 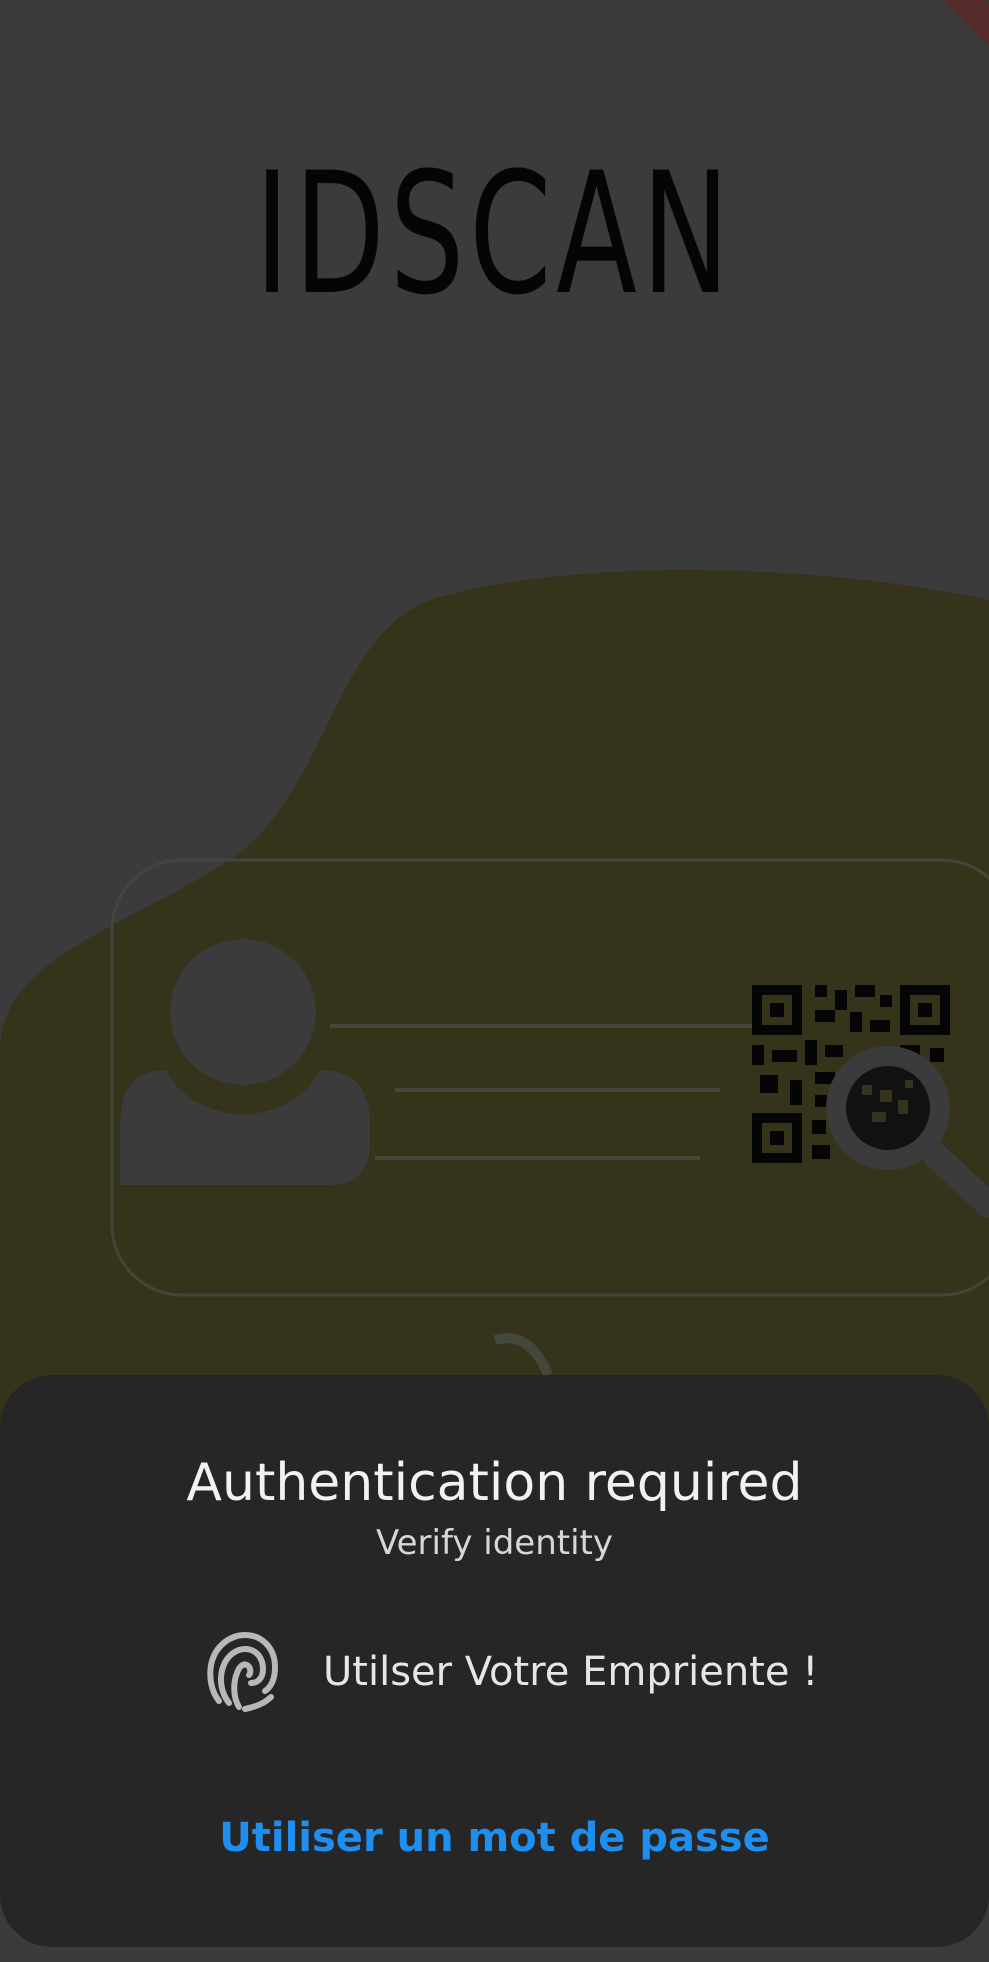 What do you see at coordinates (571, 1672) in the screenshot?
I see `fingerprint-prompt-label: Utilser Votre Empriente !` at bounding box center [571, 1672].